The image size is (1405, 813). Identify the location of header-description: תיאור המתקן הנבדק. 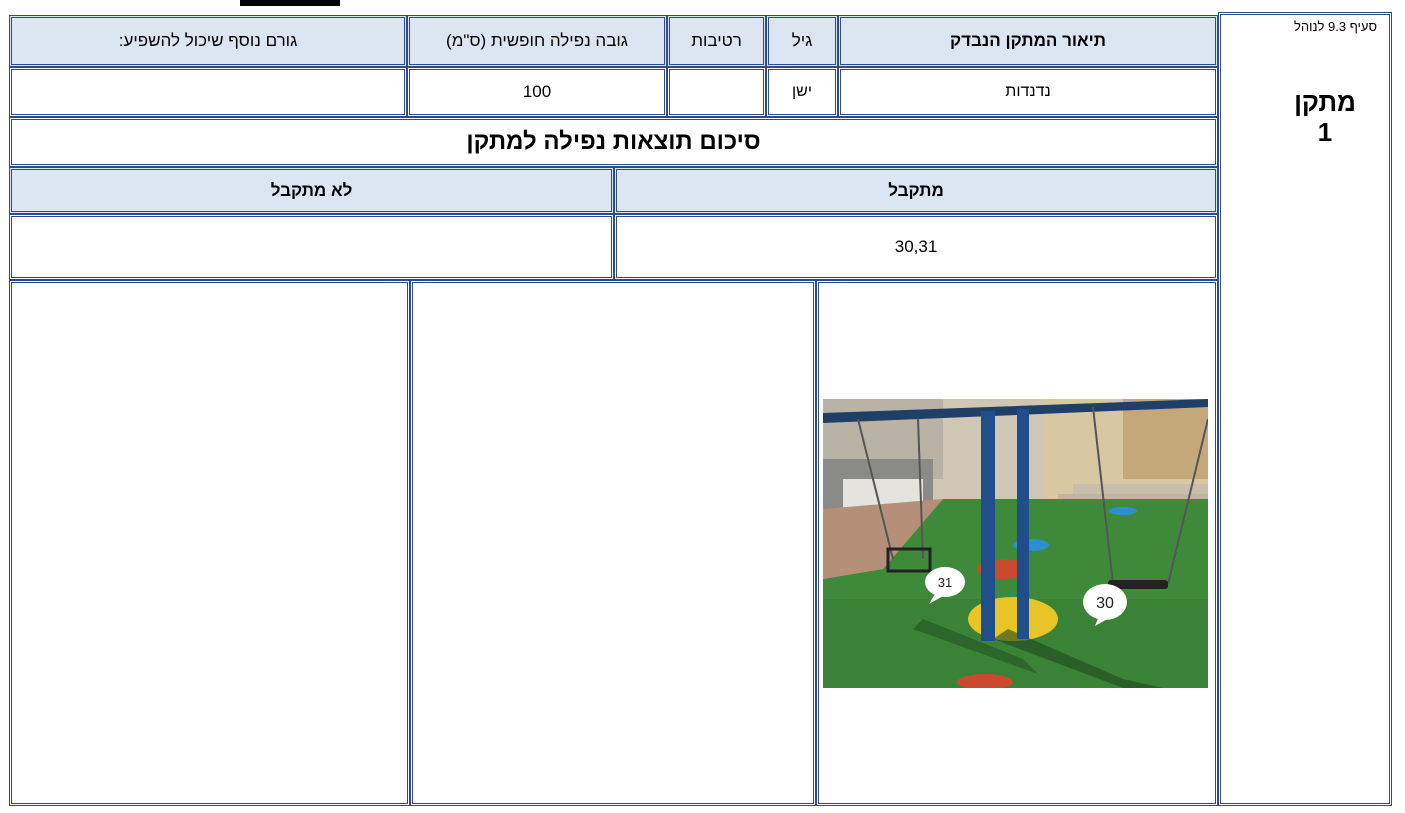
(1028, 41).